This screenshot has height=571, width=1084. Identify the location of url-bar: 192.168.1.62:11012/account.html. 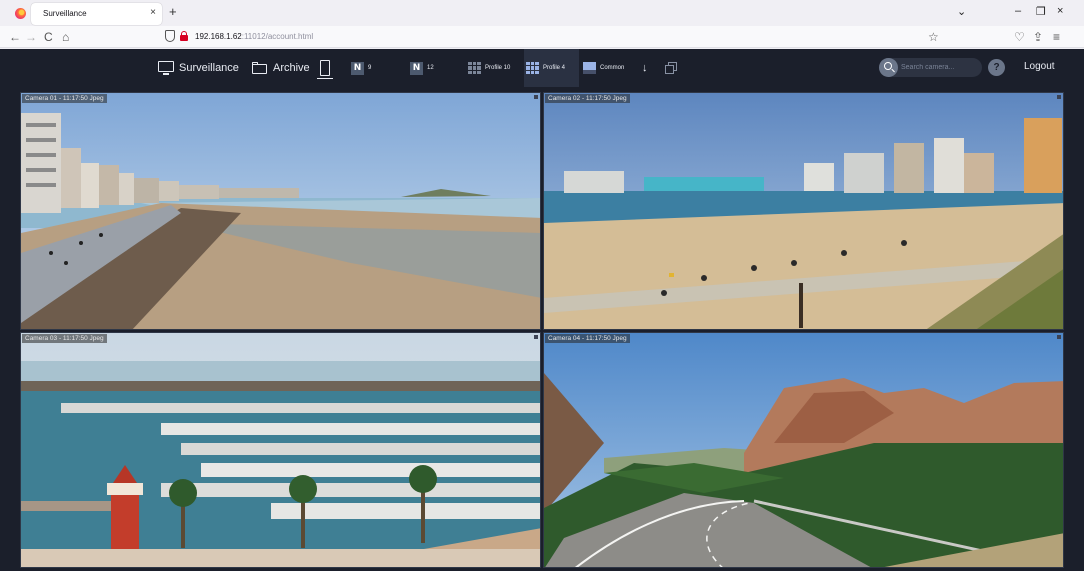
(254, 36).